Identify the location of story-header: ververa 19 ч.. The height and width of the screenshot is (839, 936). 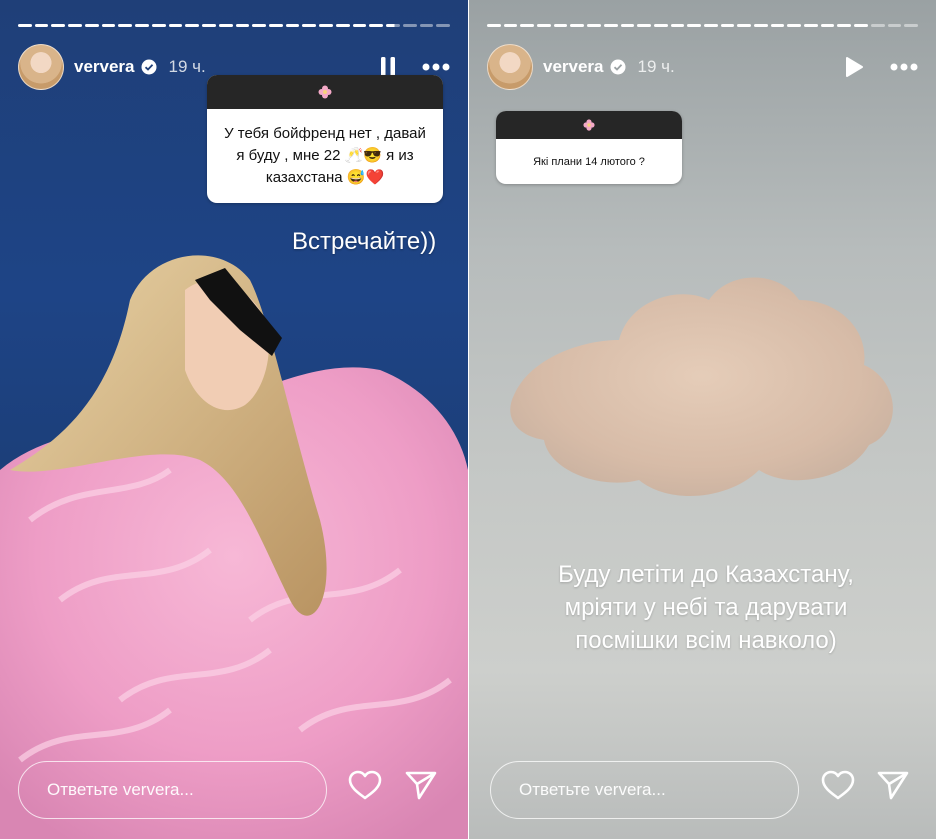
(702, 67).